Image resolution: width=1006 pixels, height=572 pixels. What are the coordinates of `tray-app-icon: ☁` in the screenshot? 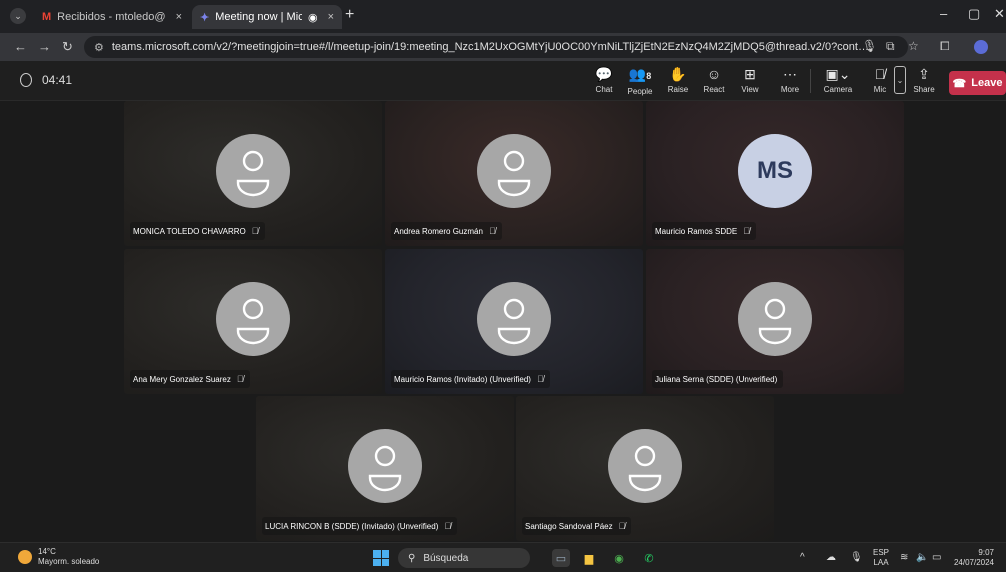 It's located at (831, 557).